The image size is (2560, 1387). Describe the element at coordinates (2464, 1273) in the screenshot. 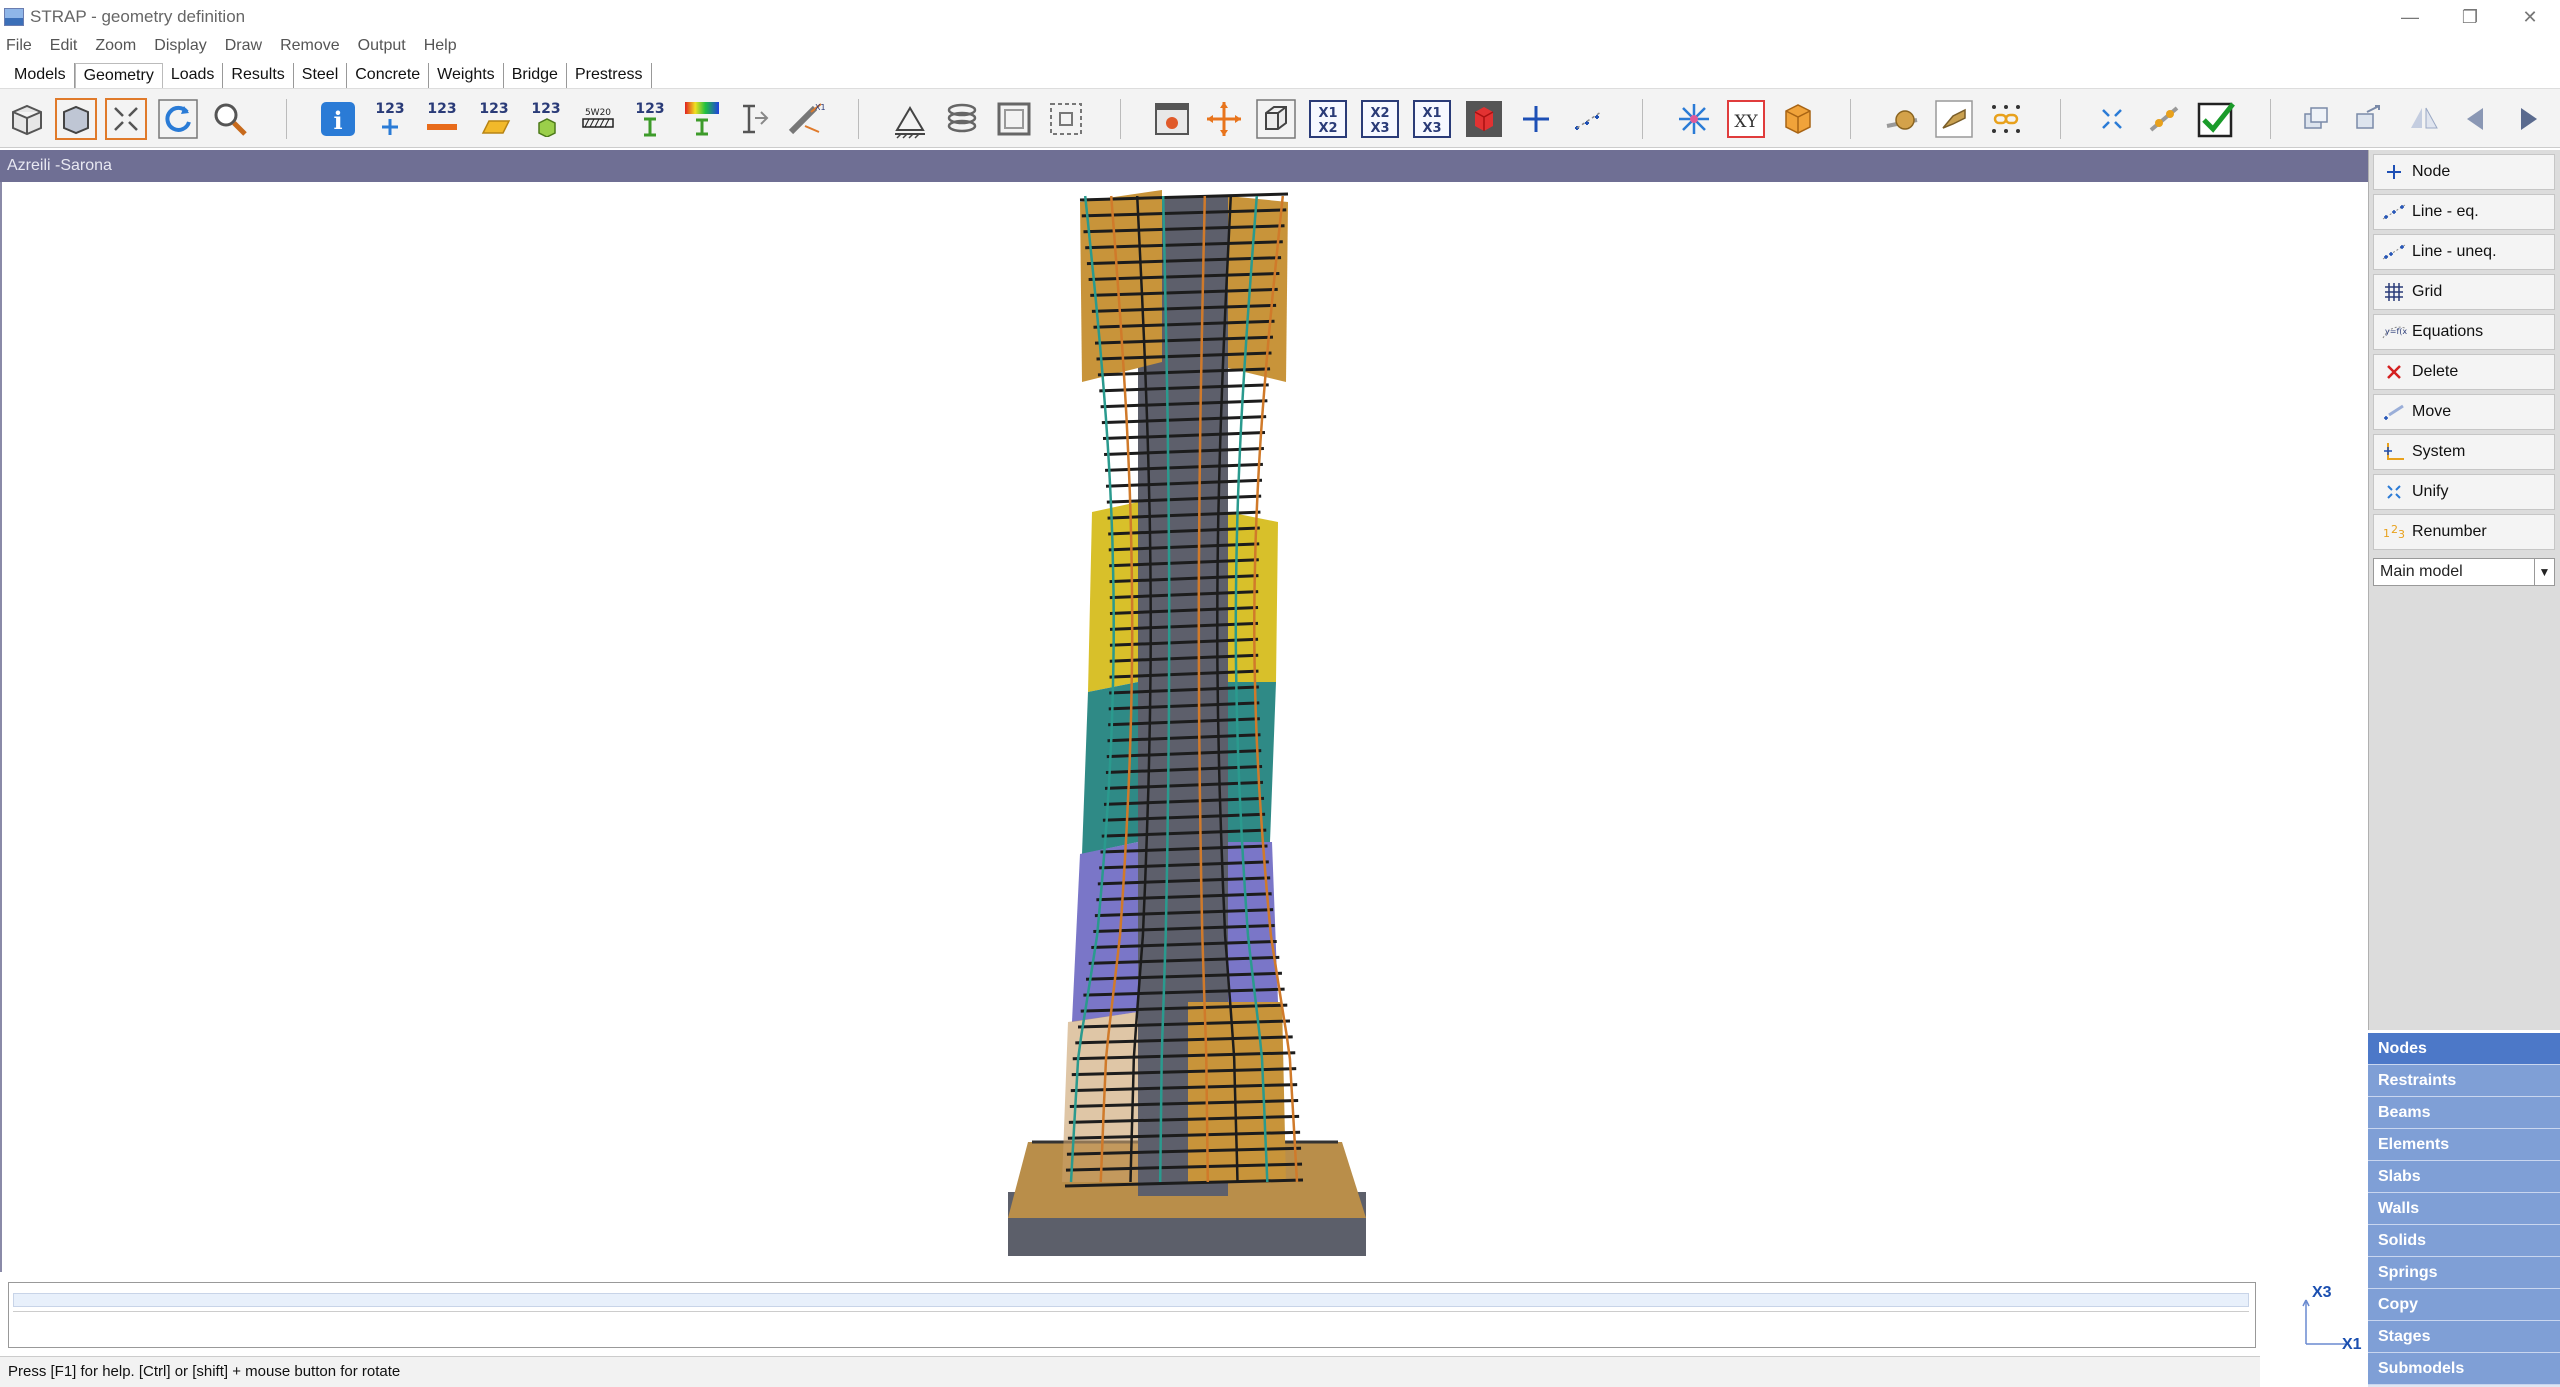

I see `category-springs: Springs` at that location.